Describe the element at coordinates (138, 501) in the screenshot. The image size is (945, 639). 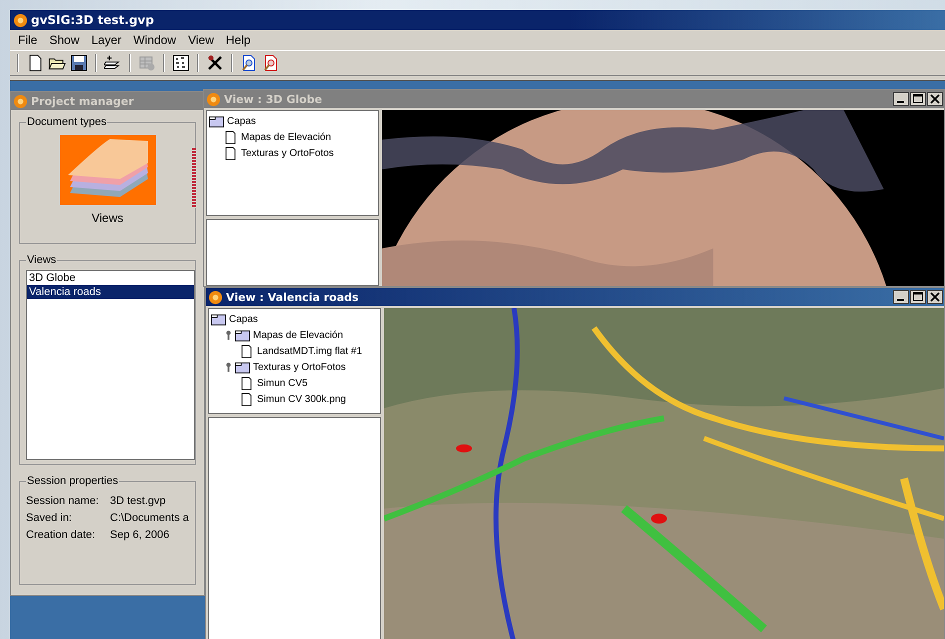
I see `property-value: 3D test.gvp` at that location.